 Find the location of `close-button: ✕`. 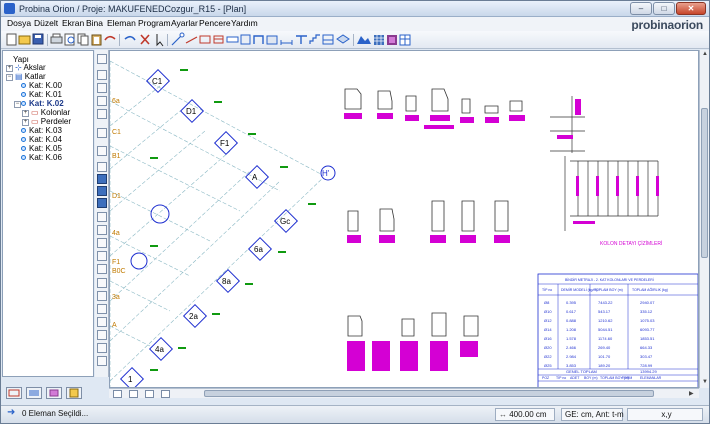

close-button: ✕ is located at coordinates (691, 8).